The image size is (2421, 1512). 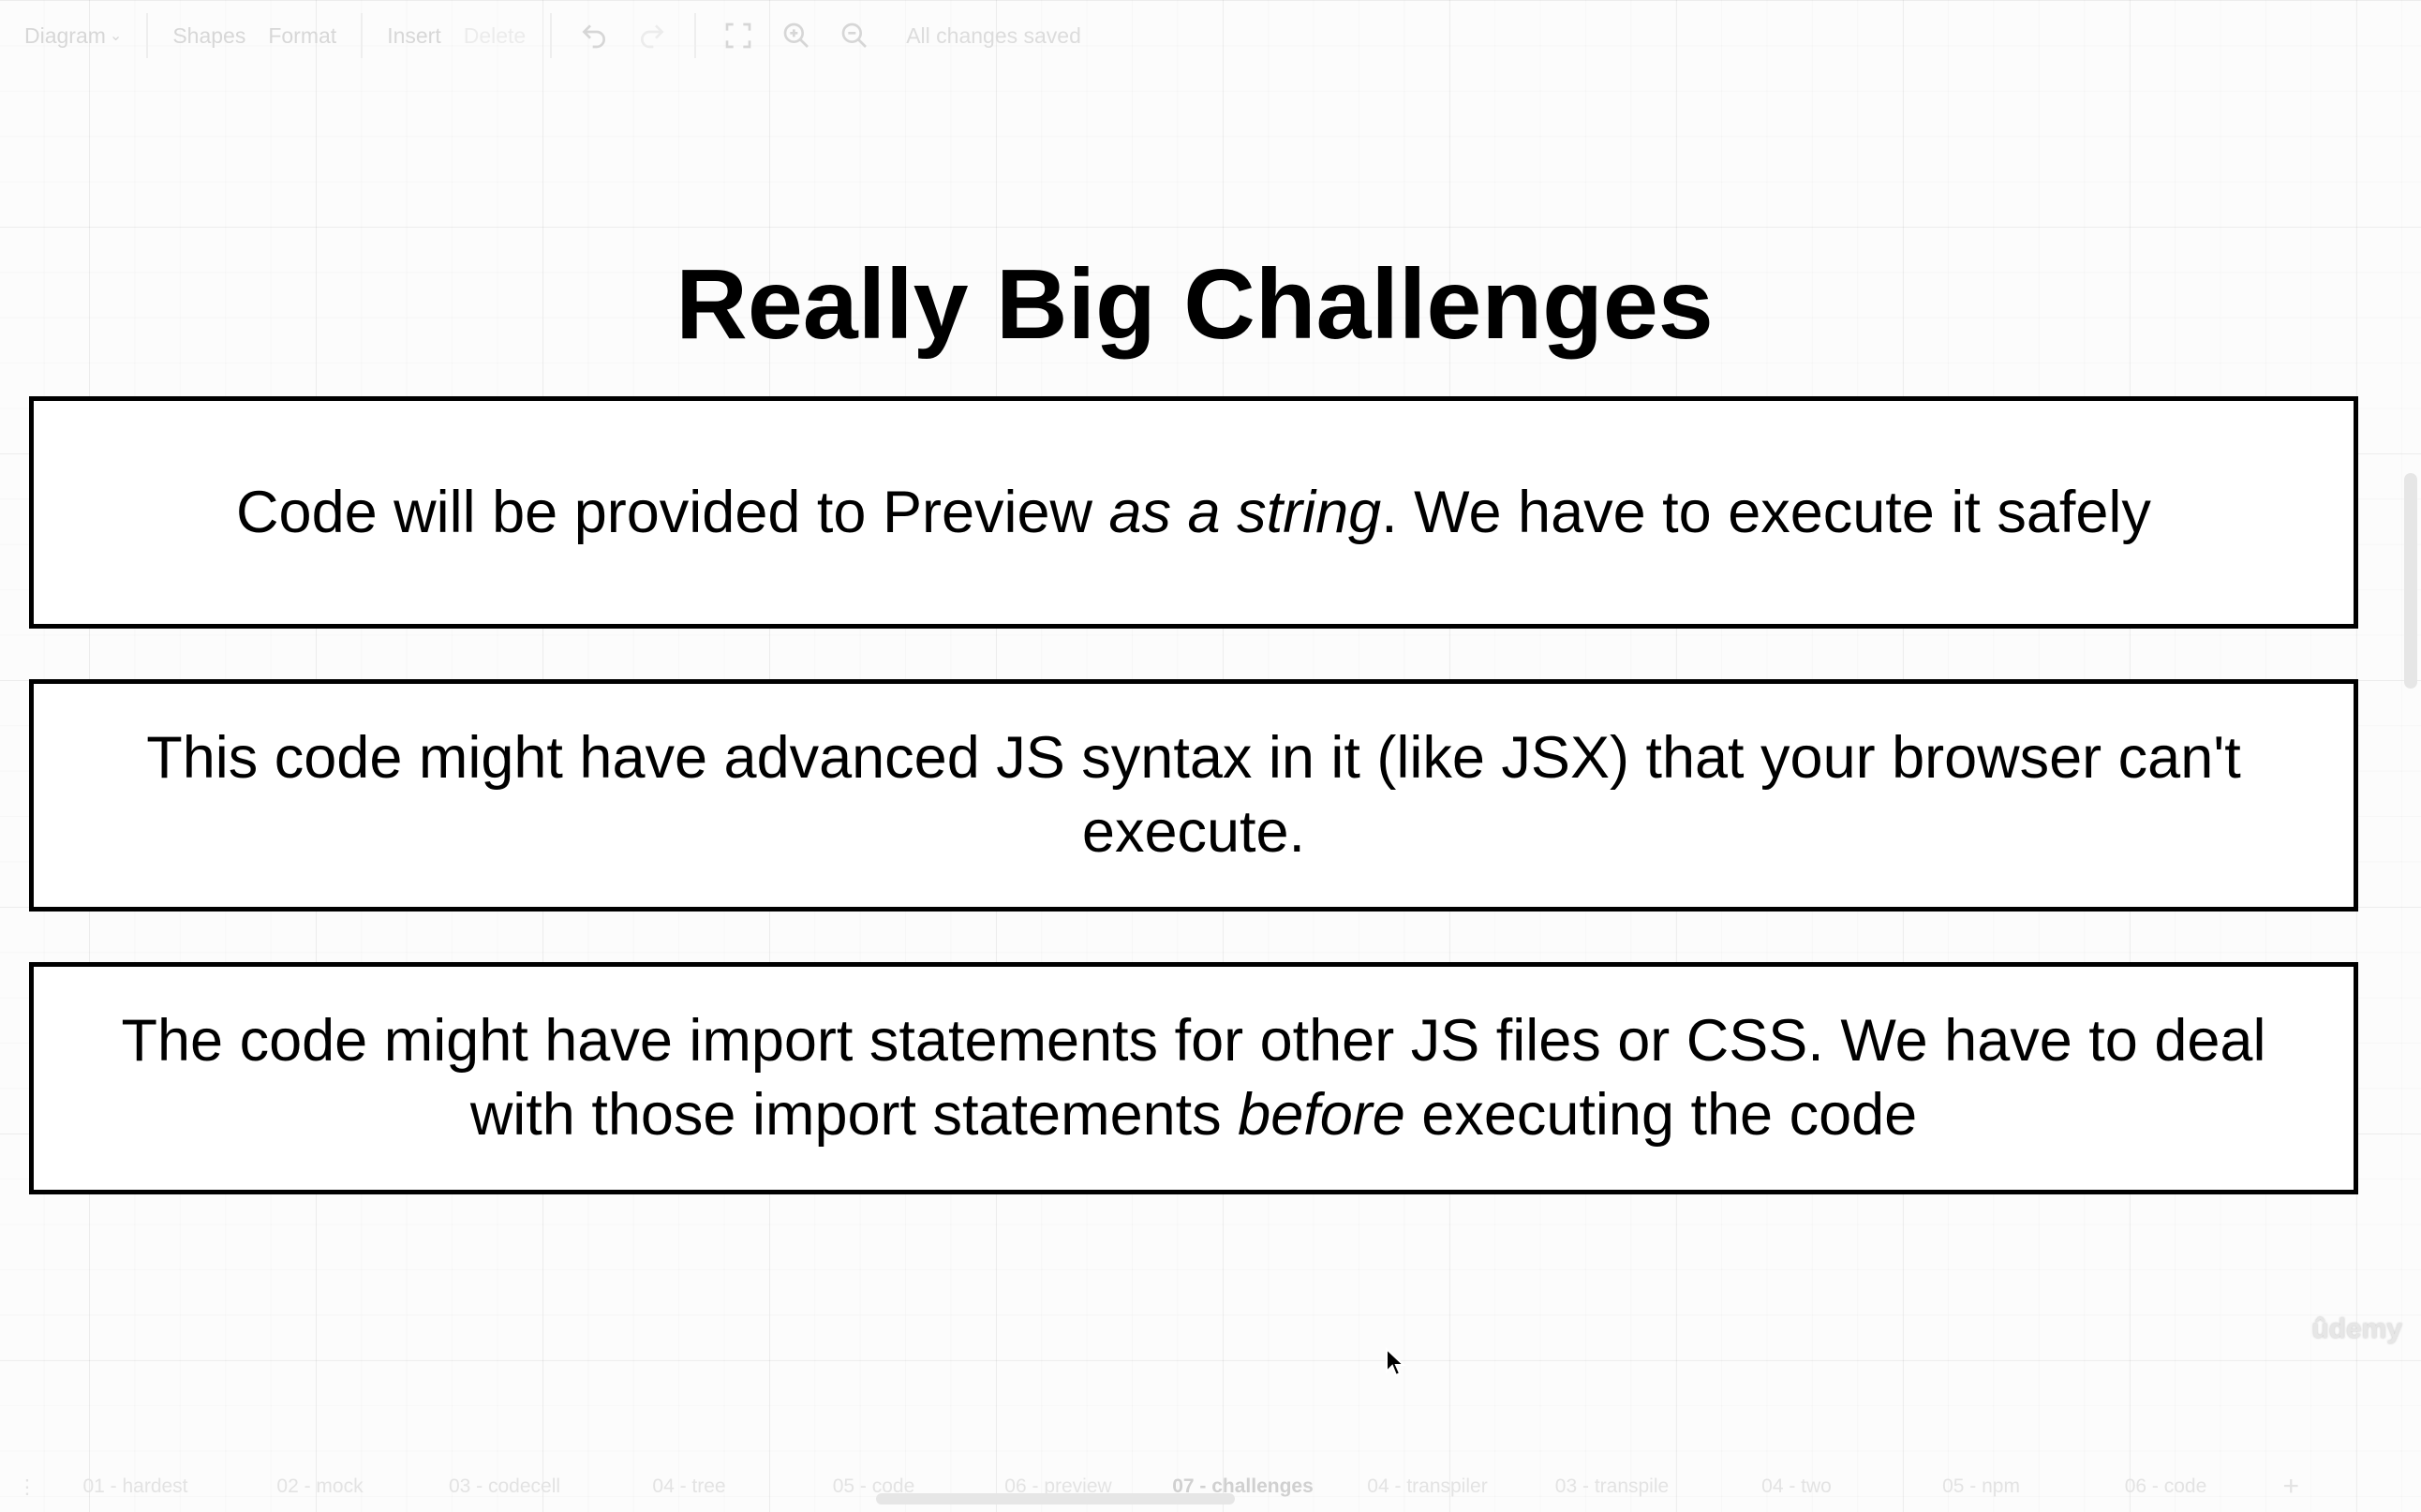 What do you see at coordinates (594, 36) in the screenshot?
I see `undo-icon` at bounding box center [594, 36].